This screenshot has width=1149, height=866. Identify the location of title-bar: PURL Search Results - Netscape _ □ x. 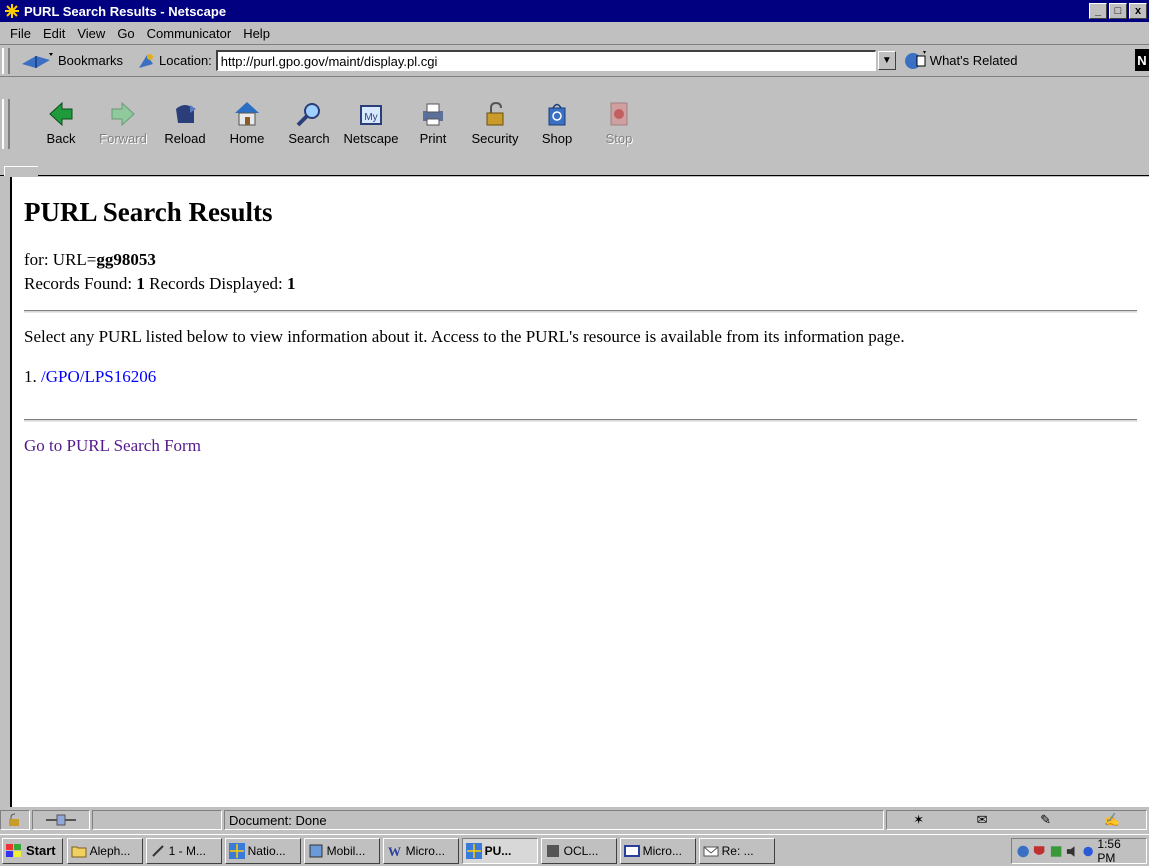
(574, 11).